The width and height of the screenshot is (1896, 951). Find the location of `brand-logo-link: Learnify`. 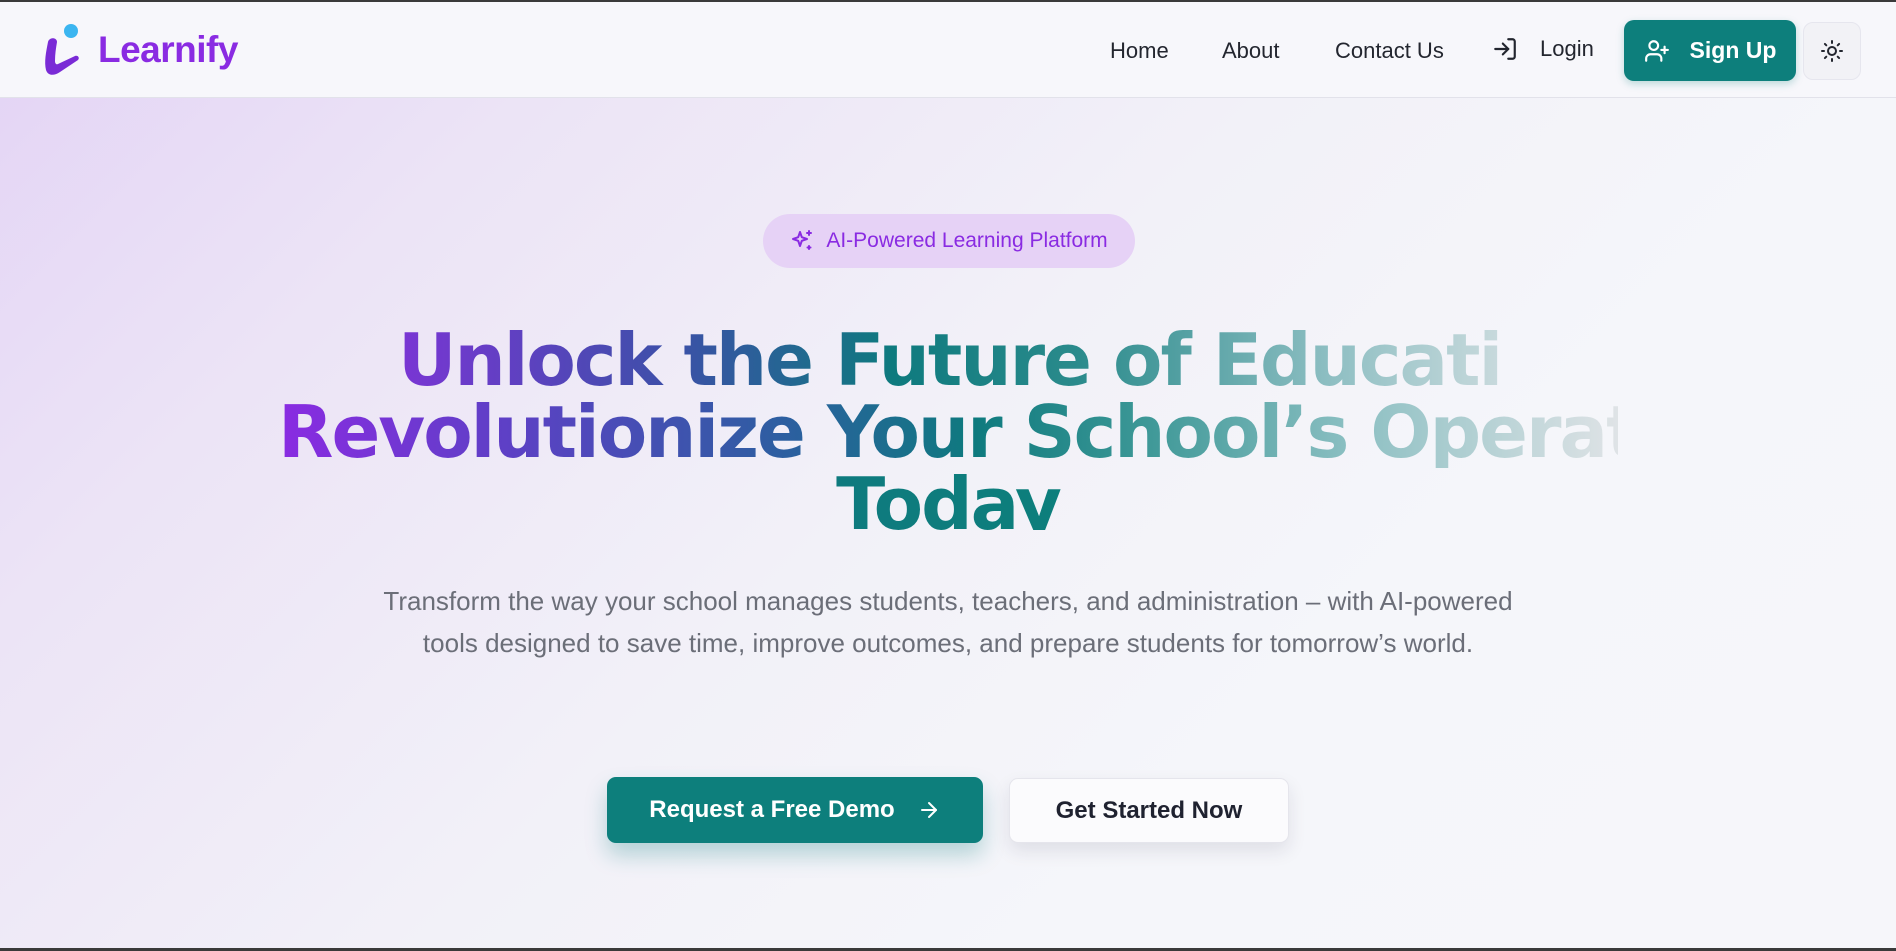

brand-logo-link: Learnify is located at coordinates (139, 50).